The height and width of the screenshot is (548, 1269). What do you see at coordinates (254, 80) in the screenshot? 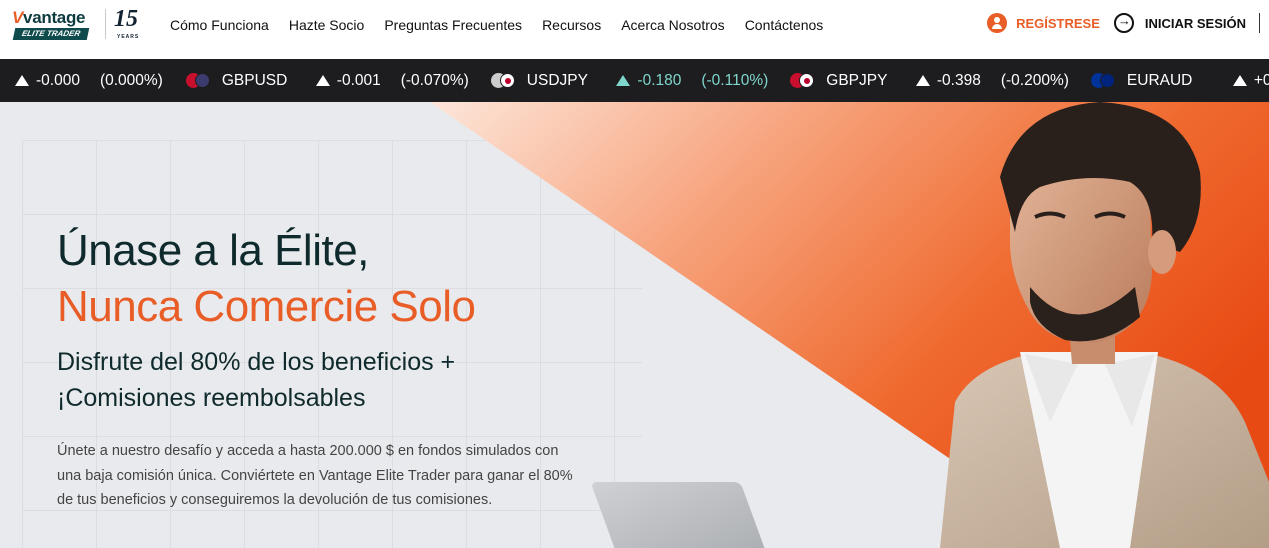
I see `ticker-symbol: GBPUSD` at bounding box center [254, 80].